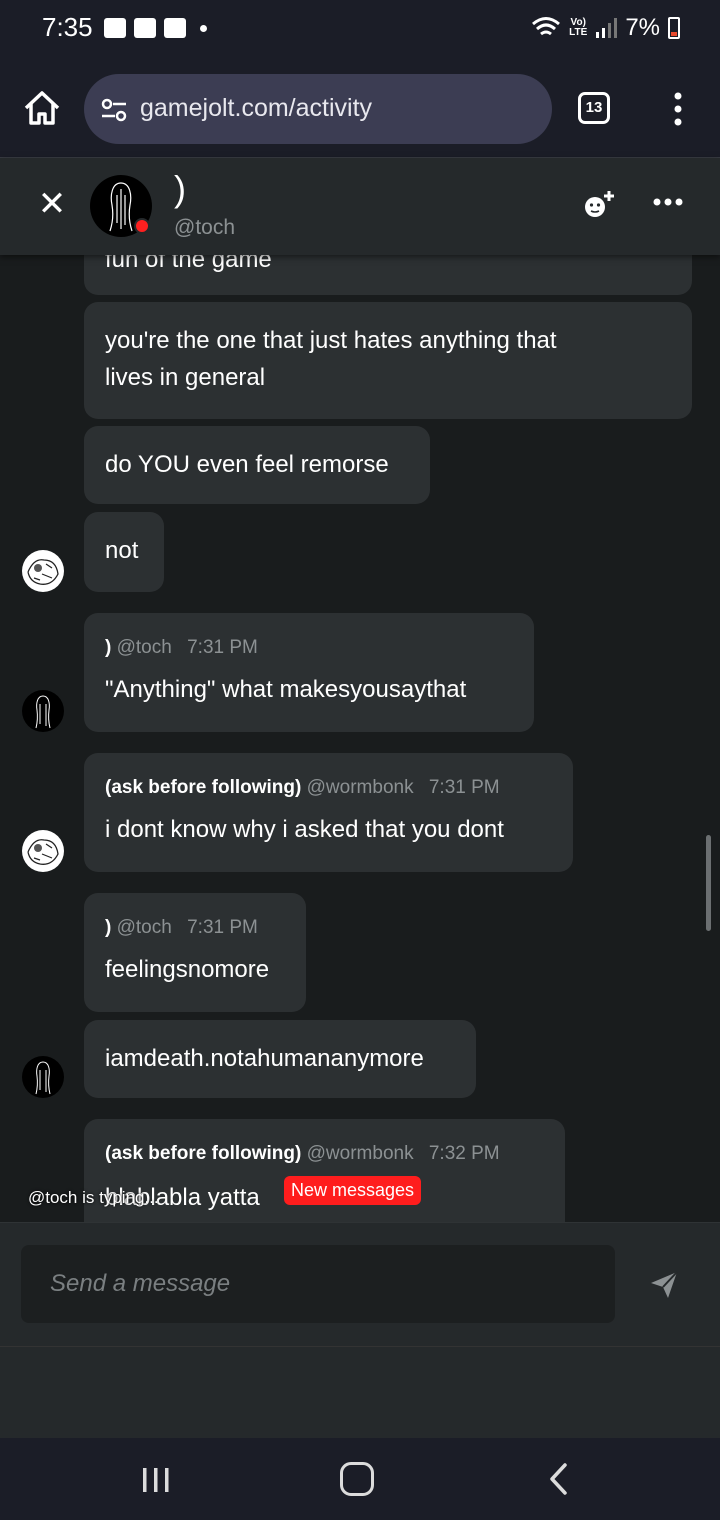  I want to click on chat-user-handle: @toch, so click(205, 227).